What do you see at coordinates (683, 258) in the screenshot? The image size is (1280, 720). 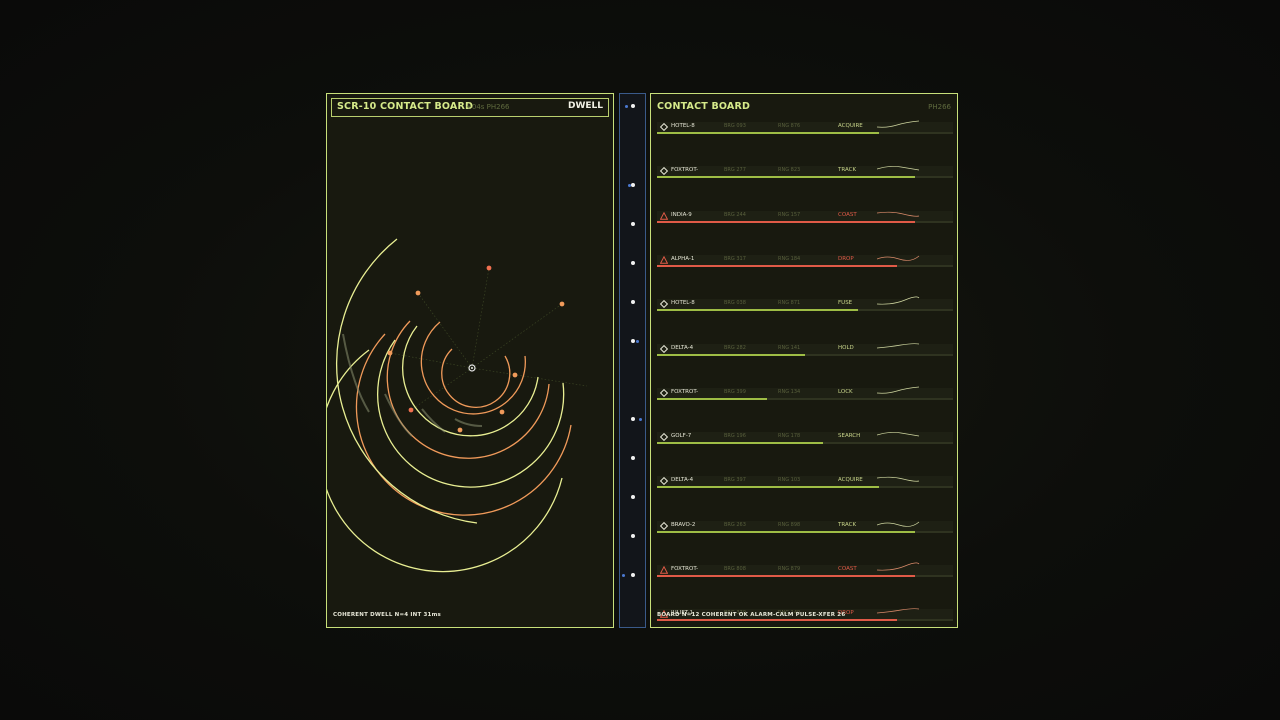 I see `contact-name: ALPHA-1` at bounding box center [683, 258].